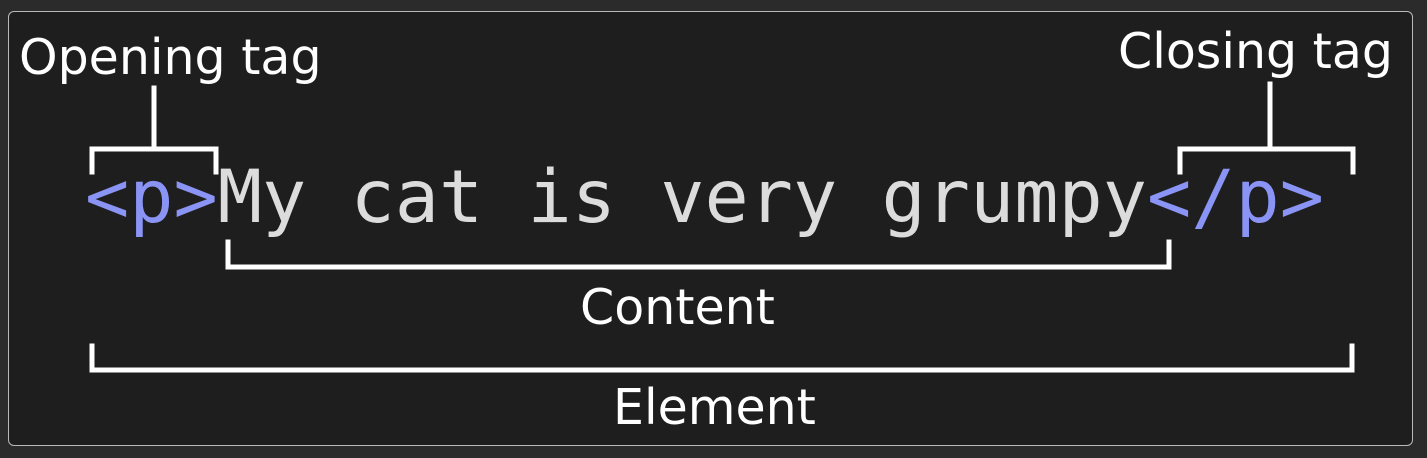  Describe the element at coordinates (722, 358) in the screenshot. I see `element-bracket` at that location.